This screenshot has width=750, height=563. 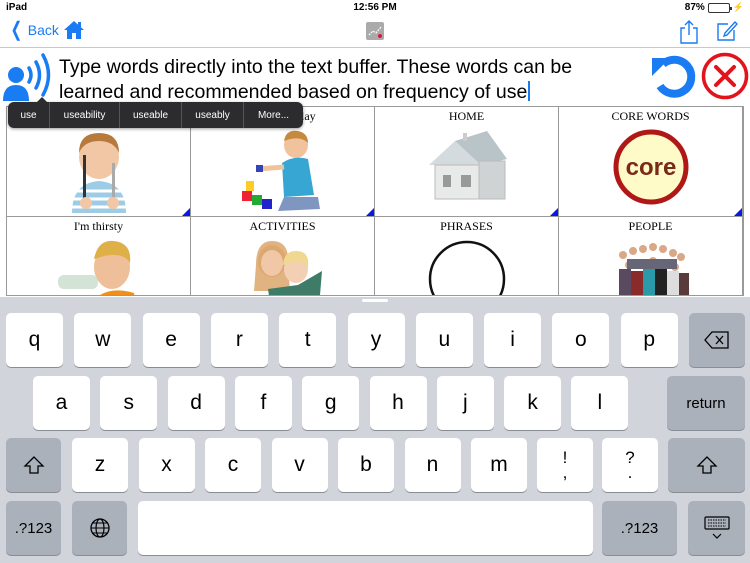 I want to click on share-icon, so click(x=689, y=32).